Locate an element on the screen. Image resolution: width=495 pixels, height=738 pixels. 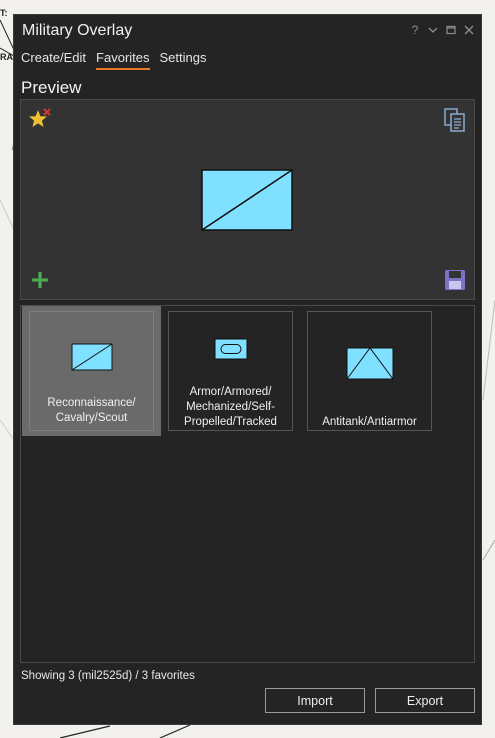
tab-favorites: Favorites is located at coordinates (123, 60).